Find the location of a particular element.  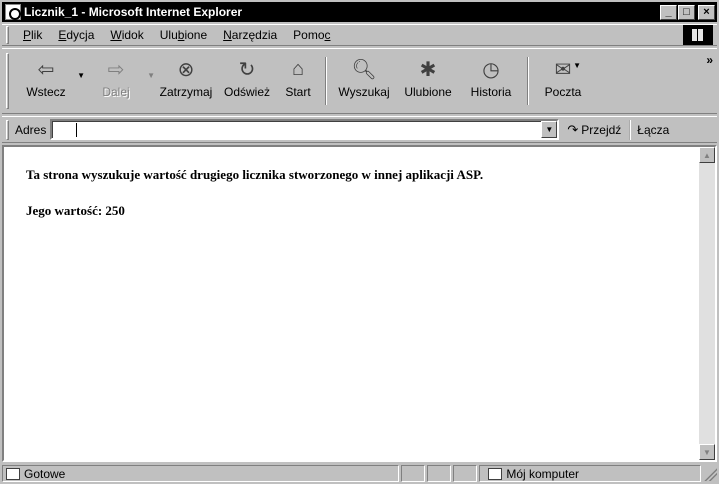

address-bar: Adres ▼ ↷ Przejdź Łącza is located at coordinates (359, 129).